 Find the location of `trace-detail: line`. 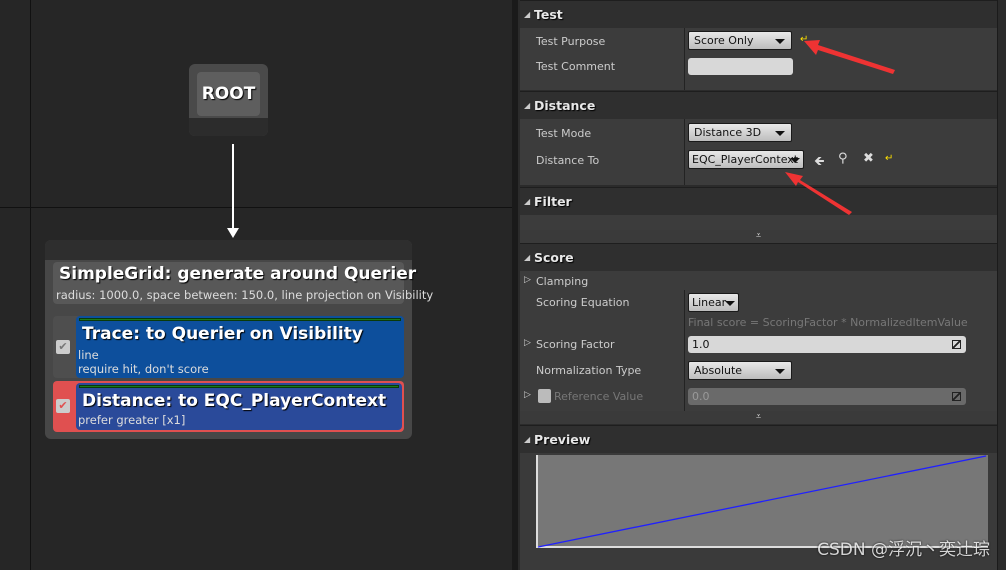

trace-detail: line is located at coordinates (88, 355).